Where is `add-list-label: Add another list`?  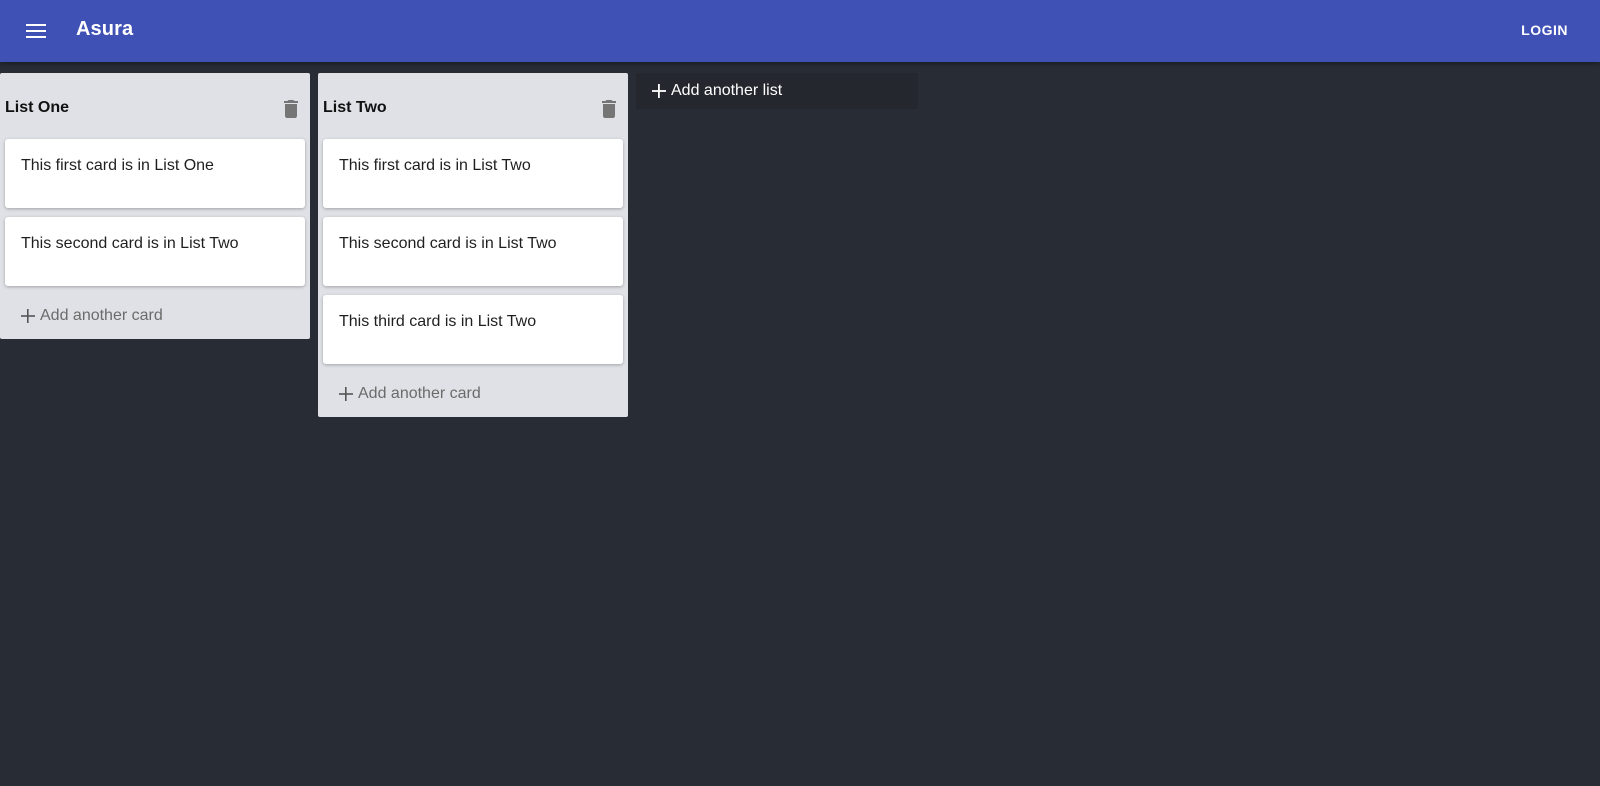 add-list-label: Add another list is located at coordinates (727, 90).